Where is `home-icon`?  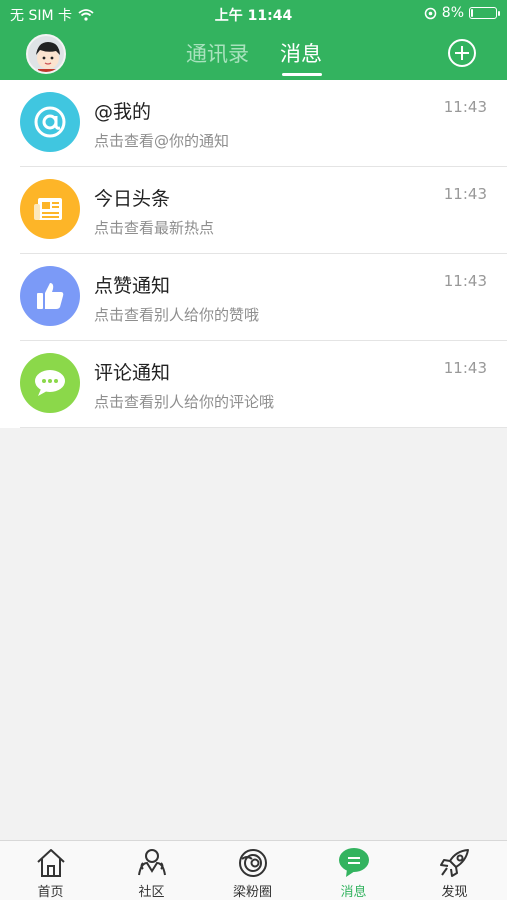
home-icon is located at coordinates (50, 863).